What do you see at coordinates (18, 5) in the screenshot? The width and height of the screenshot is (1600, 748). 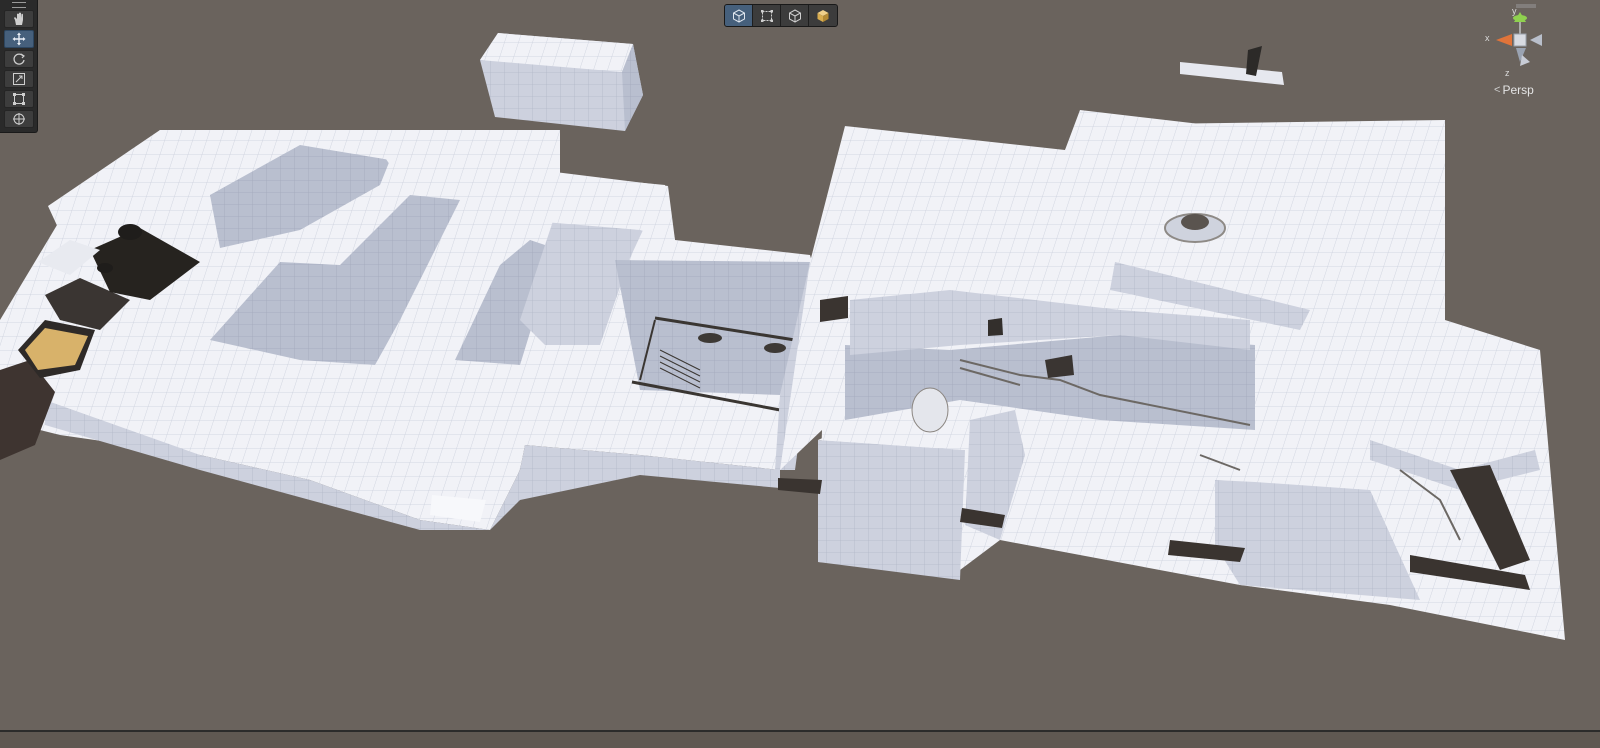 I see `palette-grip` at bounding box center [18, 5].